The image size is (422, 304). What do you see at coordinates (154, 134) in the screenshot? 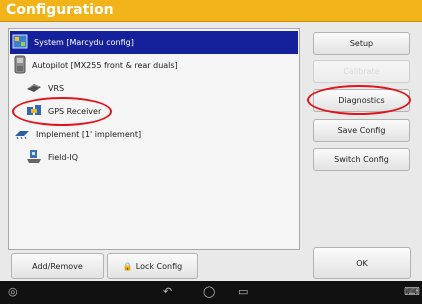
I see `tree-item-implement: Implement [1' implement]` at bounding box center [154, 134].